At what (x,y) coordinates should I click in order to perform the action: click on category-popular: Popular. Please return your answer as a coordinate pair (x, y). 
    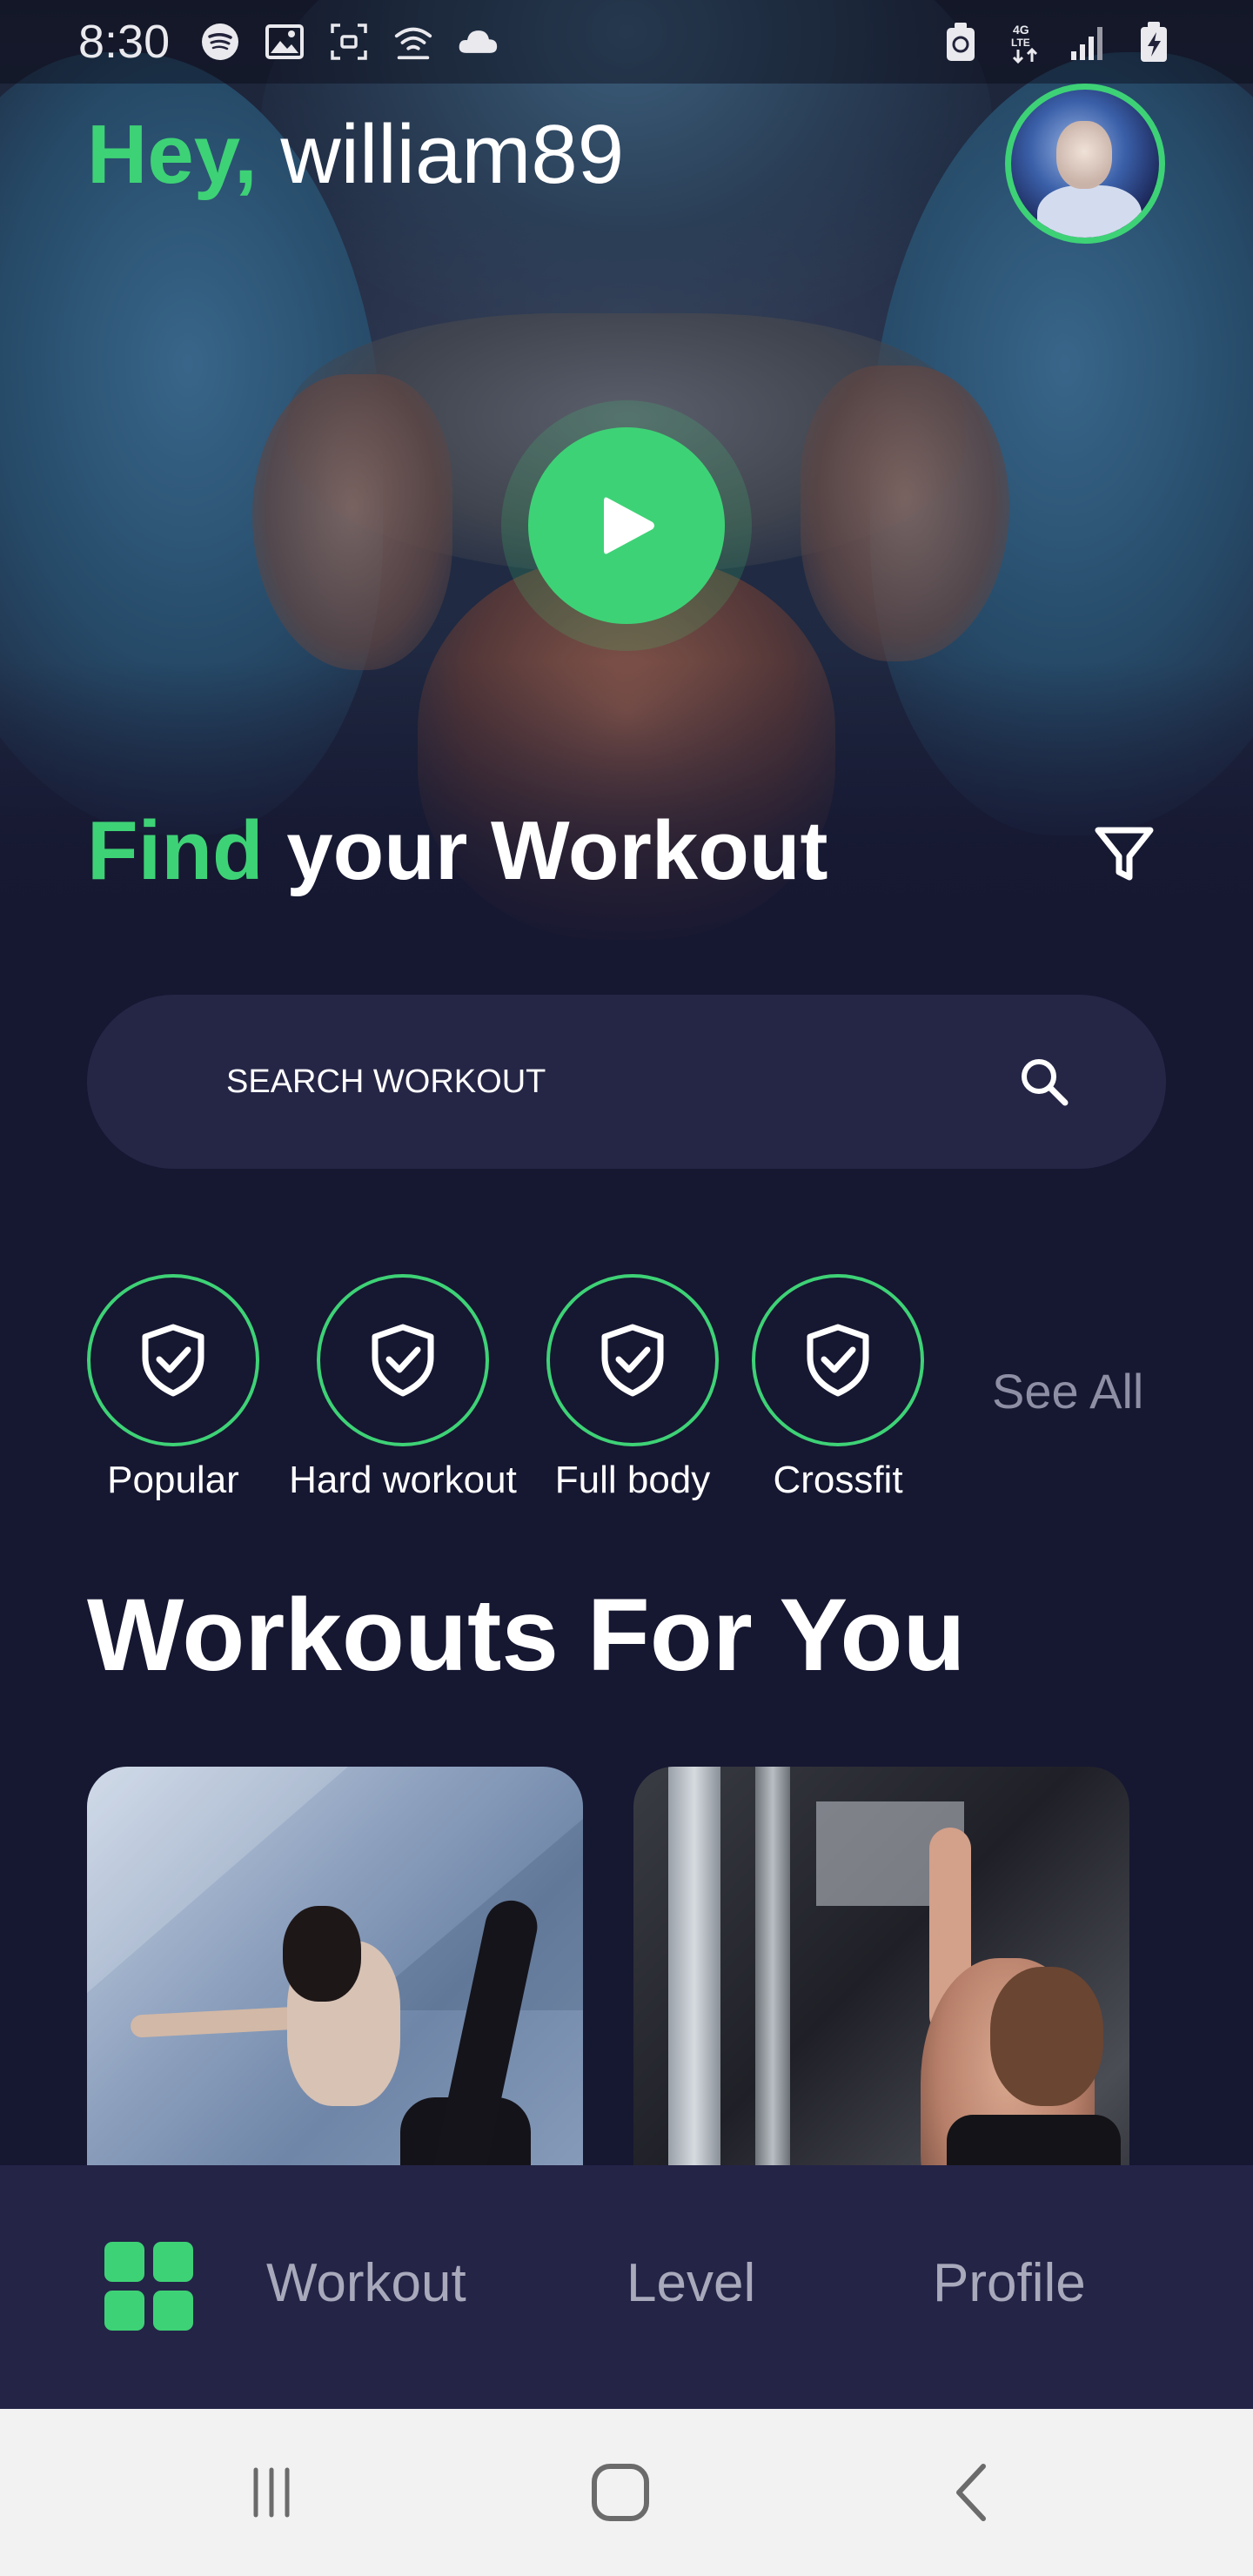
    Looking at the image, I should click on (173, 1388).